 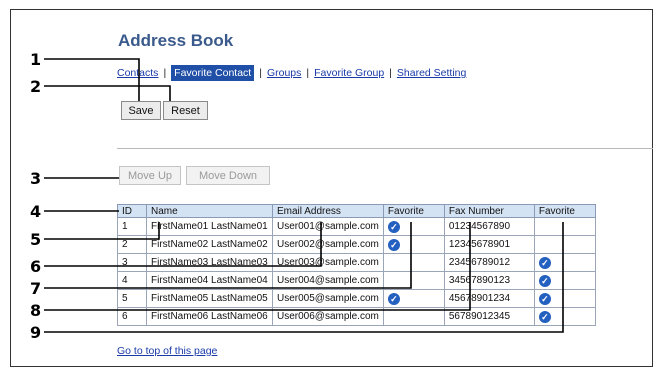 What do you see at coordinates (36, 310) in the screenshot?
I see `callout-8: 8` at bounding box center [36, 310].